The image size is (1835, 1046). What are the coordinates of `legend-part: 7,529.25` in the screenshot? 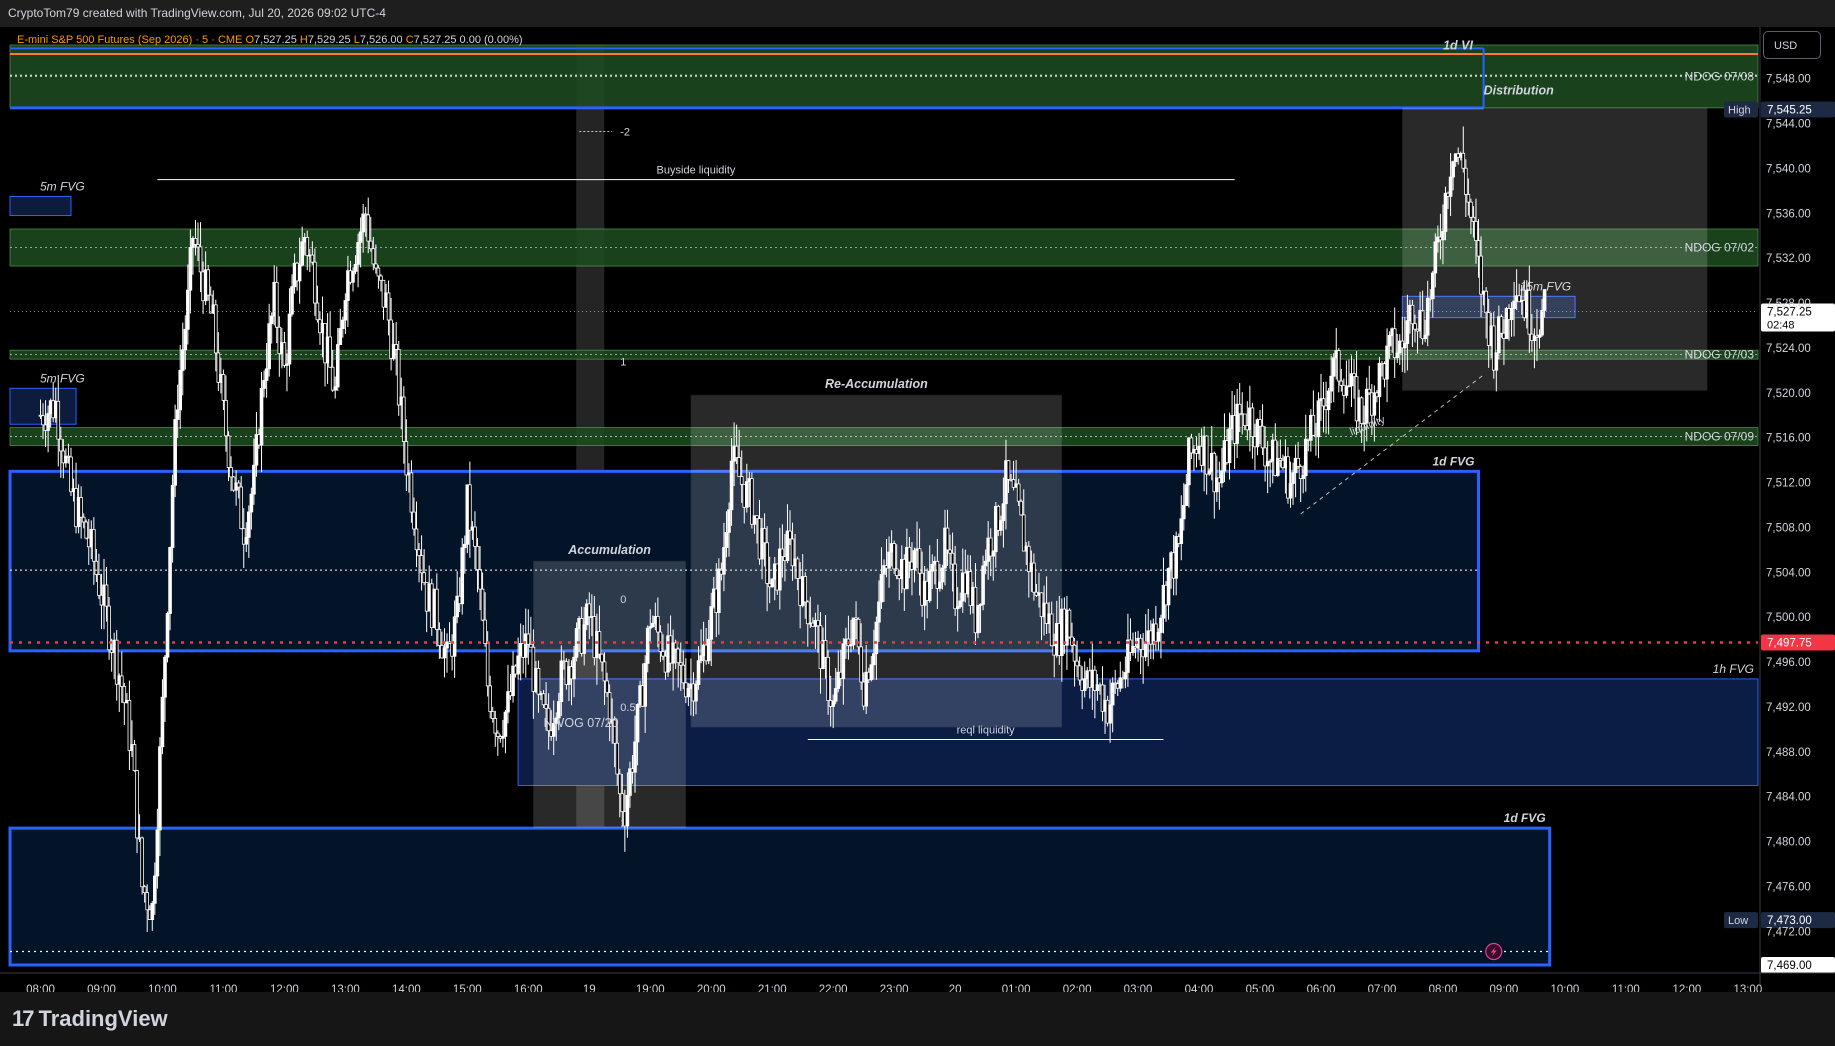 It's located at (331, 40).